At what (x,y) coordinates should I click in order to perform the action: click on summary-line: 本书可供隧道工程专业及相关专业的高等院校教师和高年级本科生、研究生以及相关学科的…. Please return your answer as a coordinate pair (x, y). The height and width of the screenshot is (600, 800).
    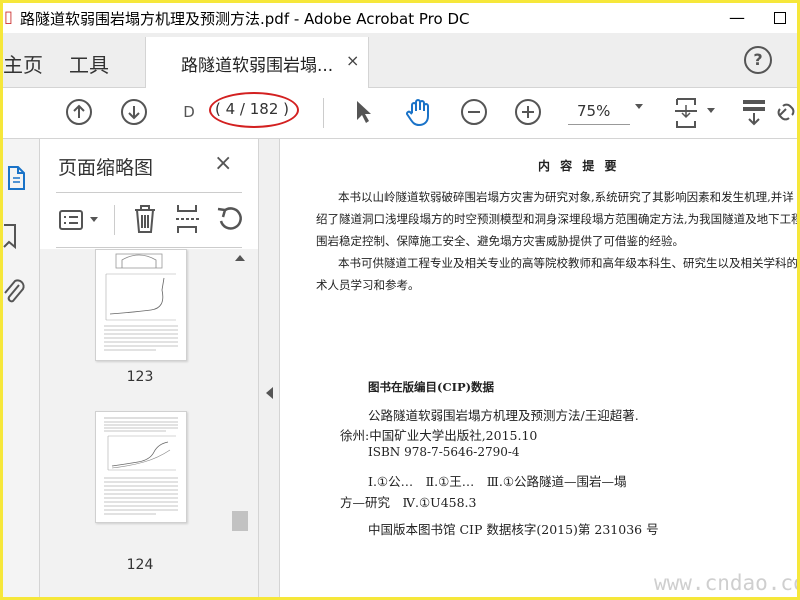
    Looking at the image, I should click on (567, 263).